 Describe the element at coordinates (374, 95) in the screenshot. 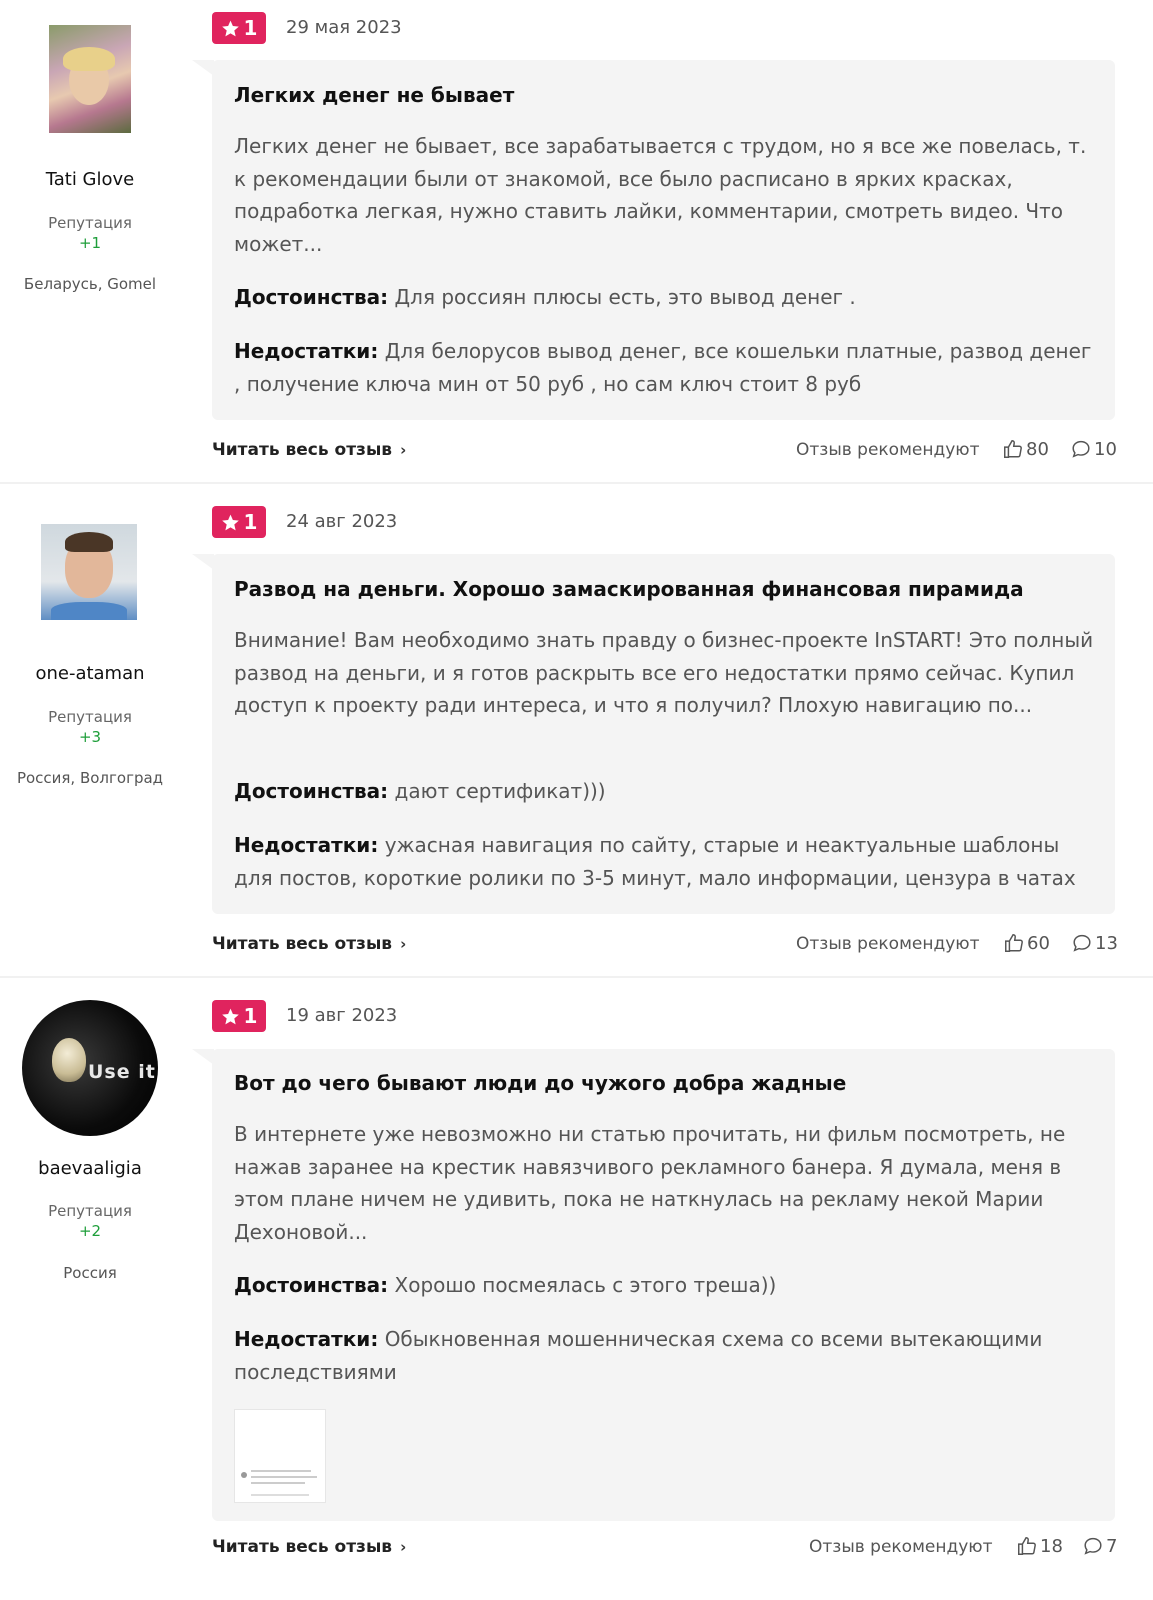

I see `review-title: Легких денег не бывает` at that location.